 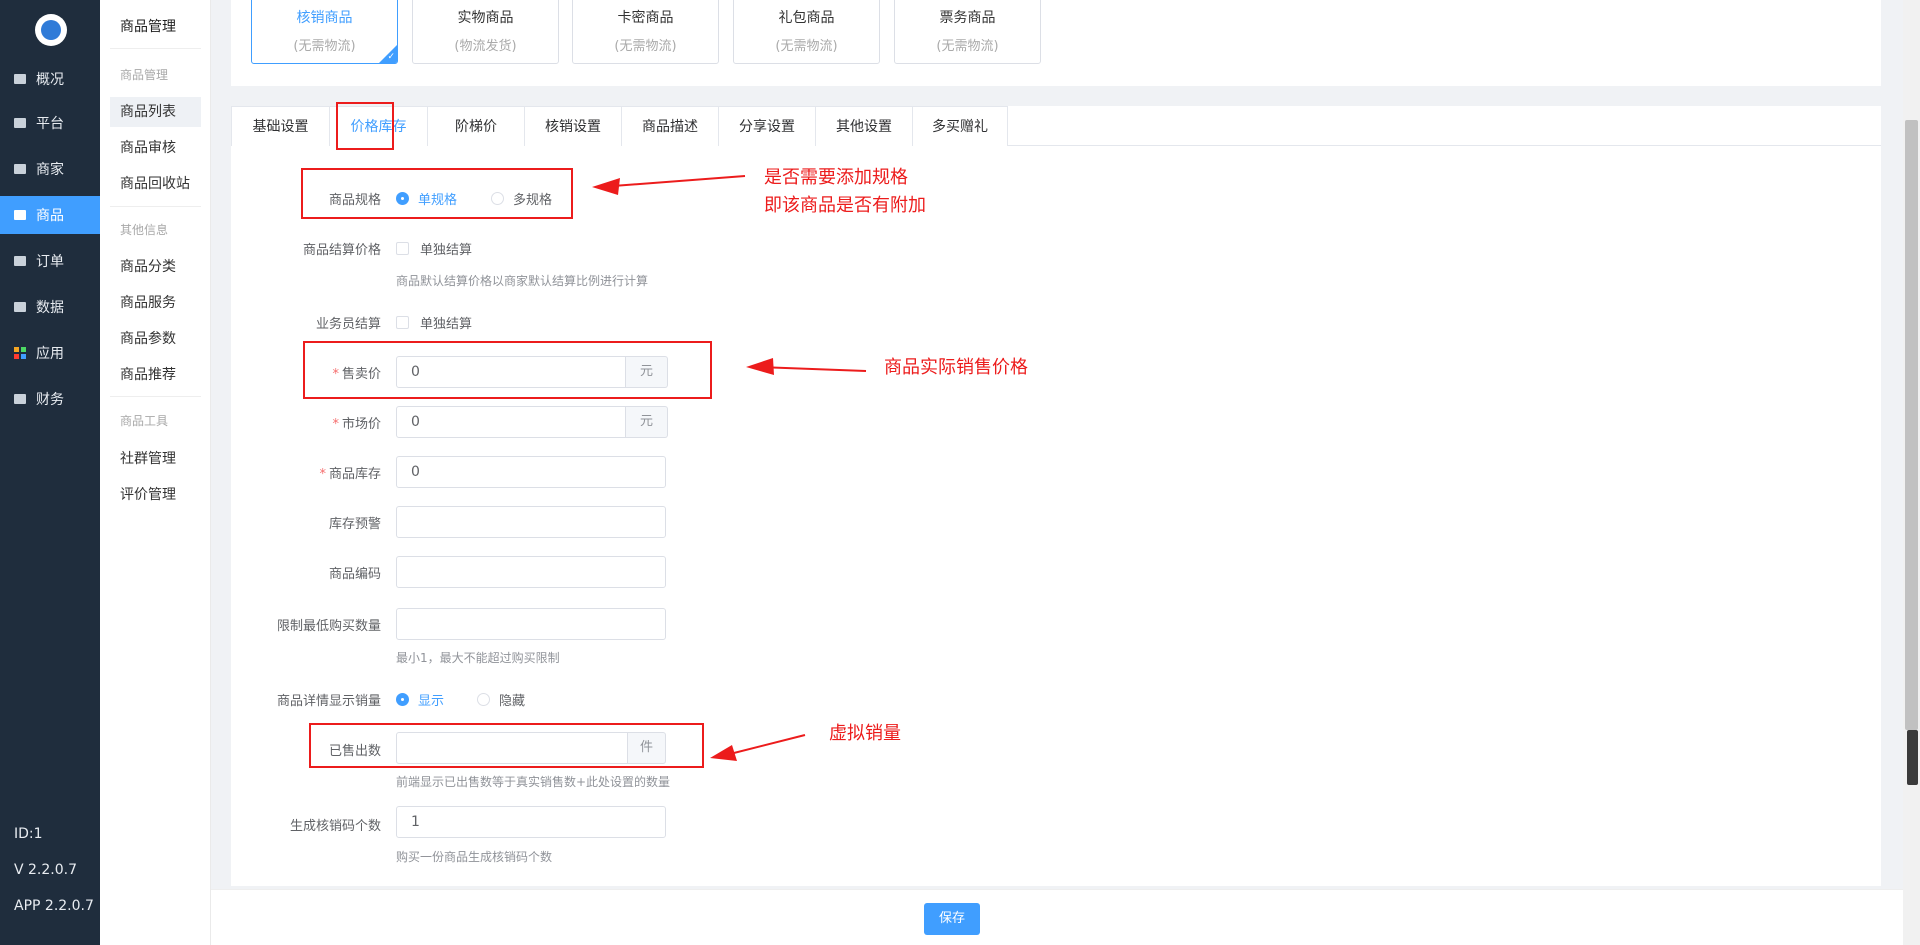 What do you see at coordinates (20, 261) in the screenshot?
I see `order-icon` at bounding box center [20, 261].